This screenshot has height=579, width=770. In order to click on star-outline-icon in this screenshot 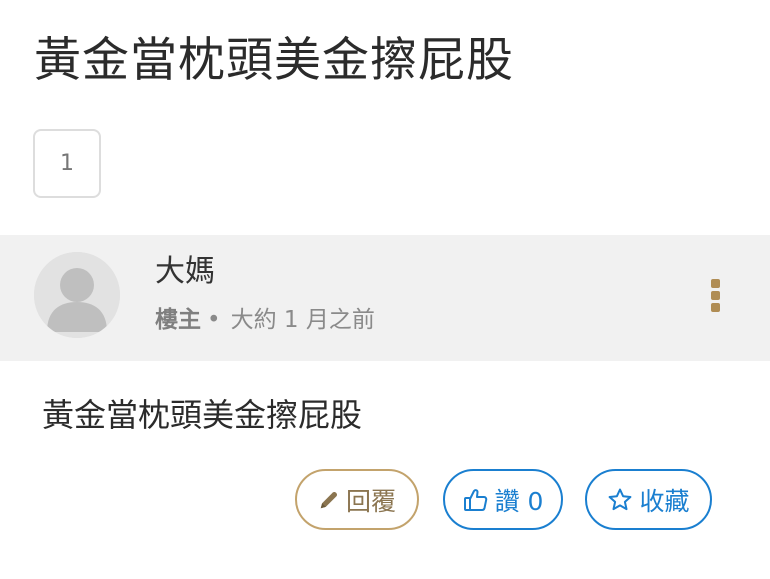, I will do `click(620, 499)`.